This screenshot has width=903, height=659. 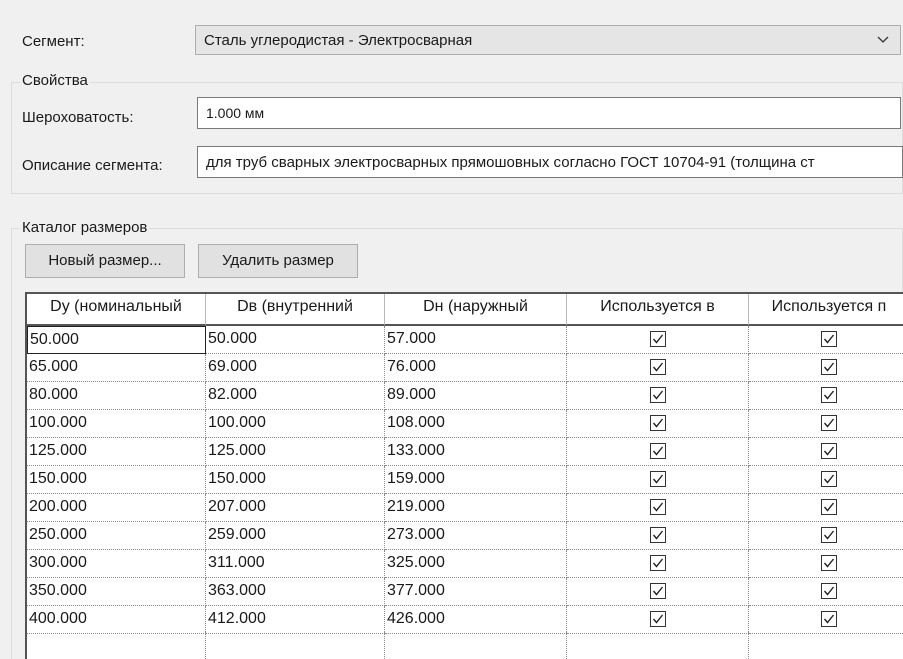 What do you see at coordinates (116, 368) in the screenshot?
I see `table-cell: 65.000` at bounding box center [116, 368].